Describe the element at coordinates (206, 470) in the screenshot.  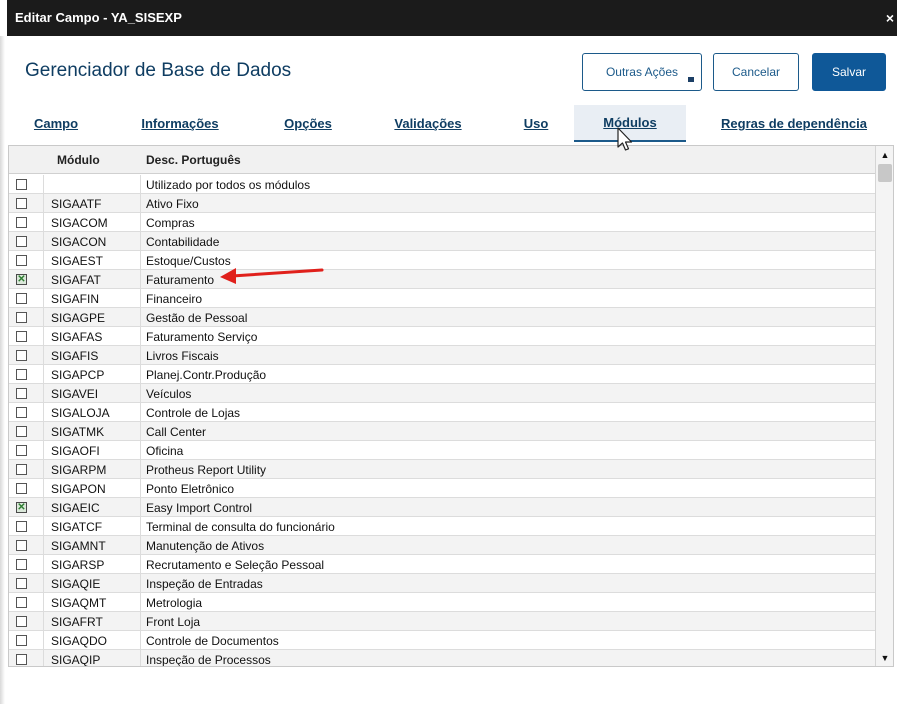
I see `module-description: Protheus Report Utility` at that location.